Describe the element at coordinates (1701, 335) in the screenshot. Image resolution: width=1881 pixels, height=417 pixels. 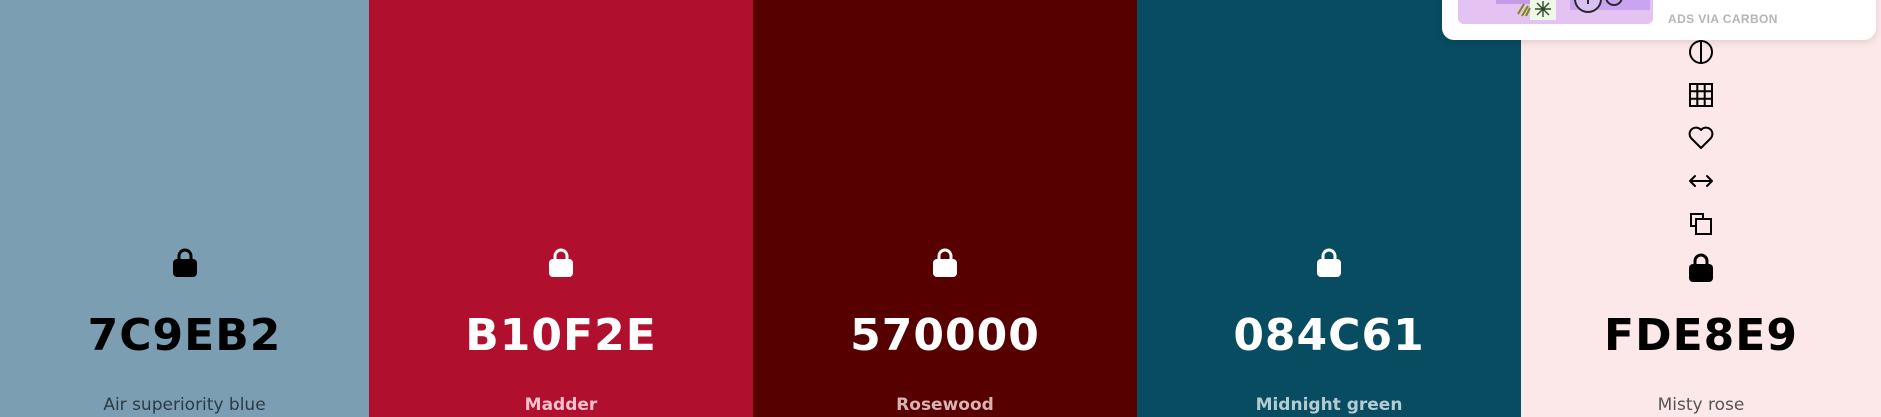
I see `hex-code: FDE8E9` at that location.